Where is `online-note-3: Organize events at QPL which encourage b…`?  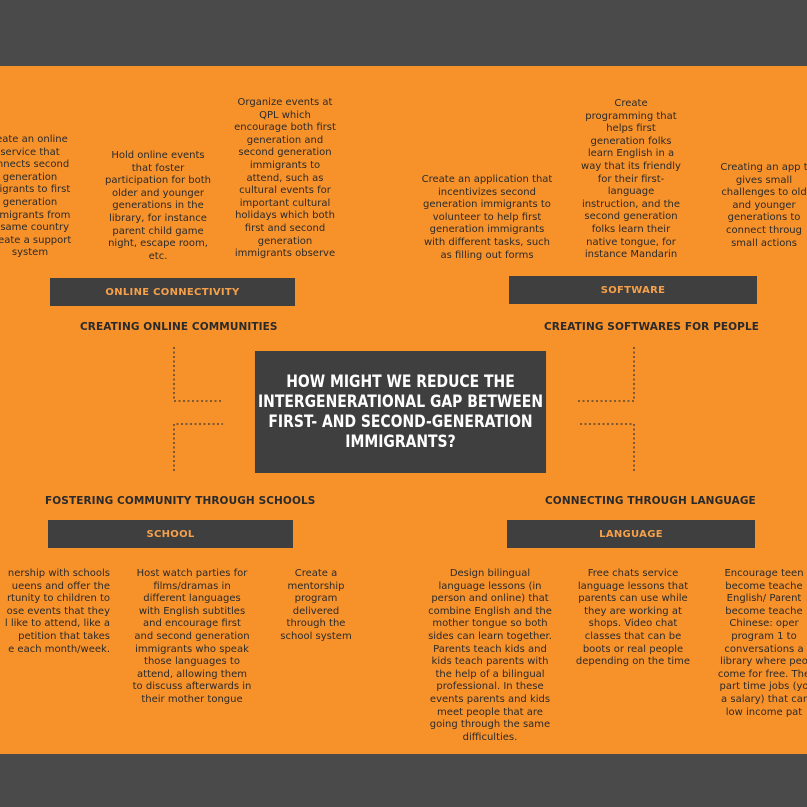
online-note-3: Organize events at QPL which encourage b… is located at coordinates (285, 178).